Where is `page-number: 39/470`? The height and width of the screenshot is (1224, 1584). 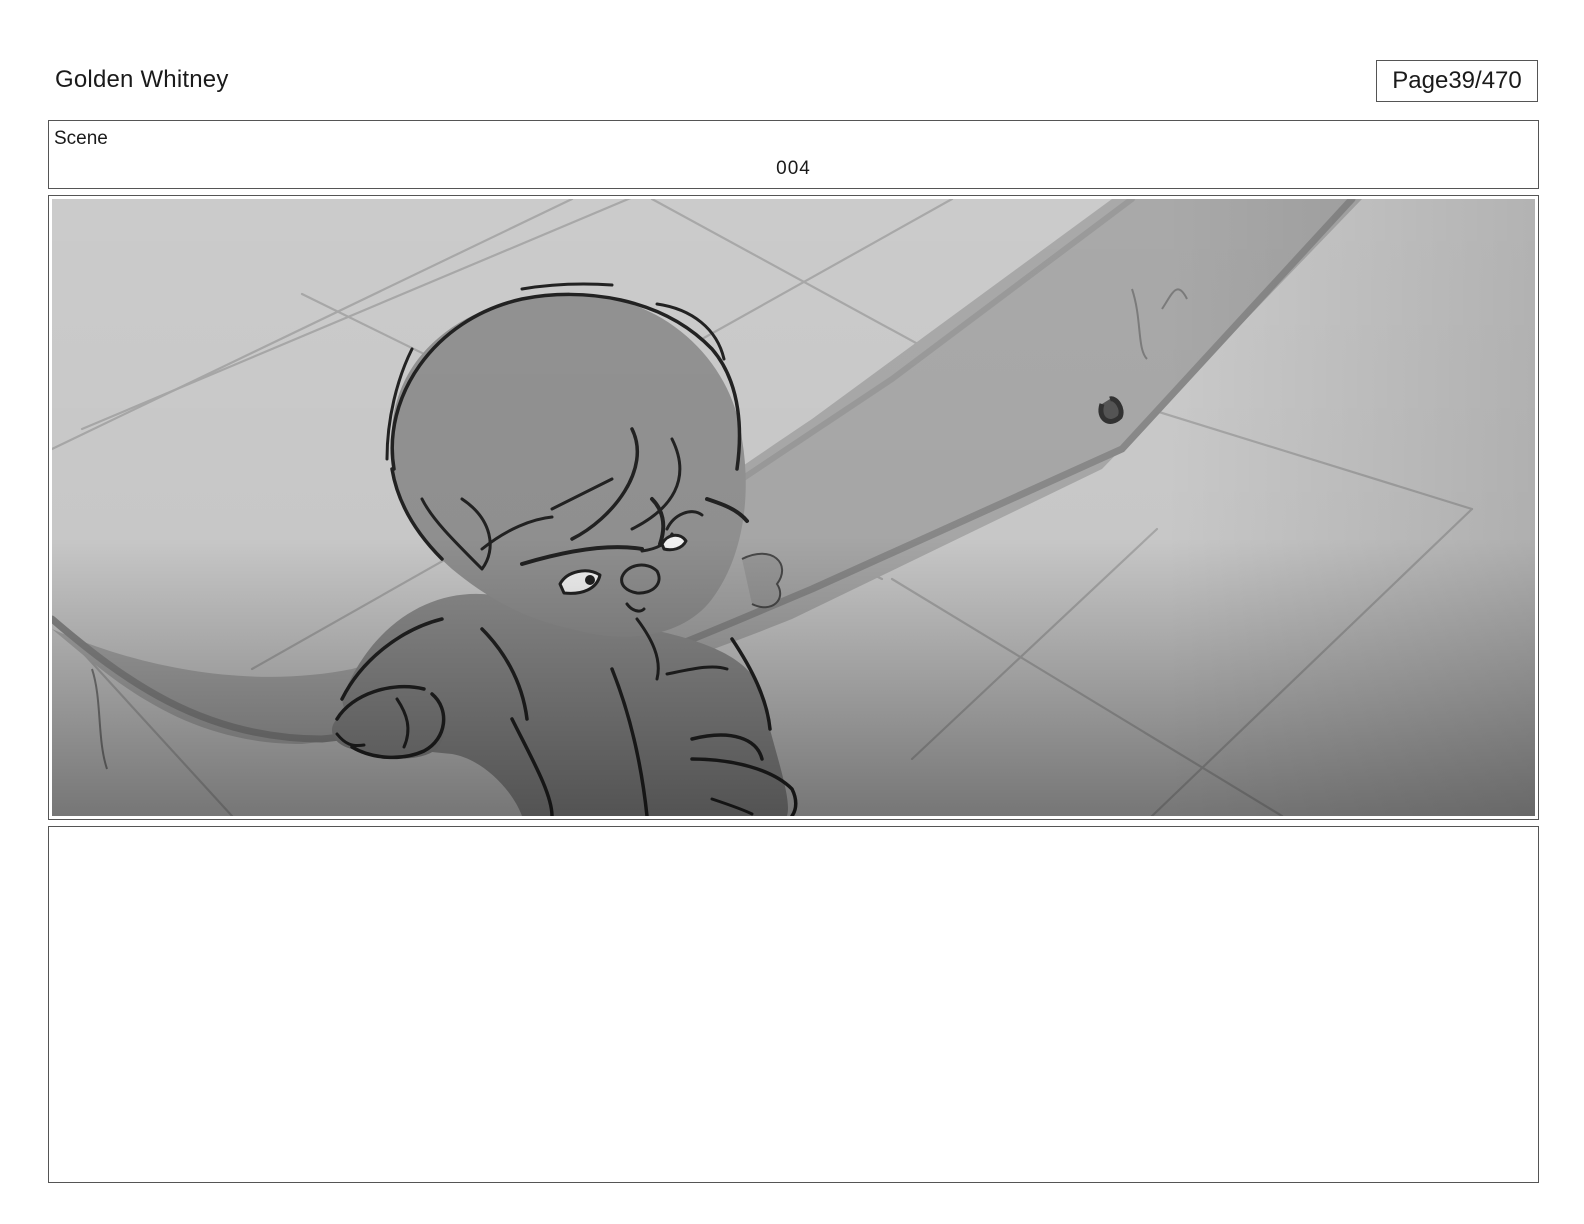
page-number: 39/470 is located at coordinates (1485, 80).